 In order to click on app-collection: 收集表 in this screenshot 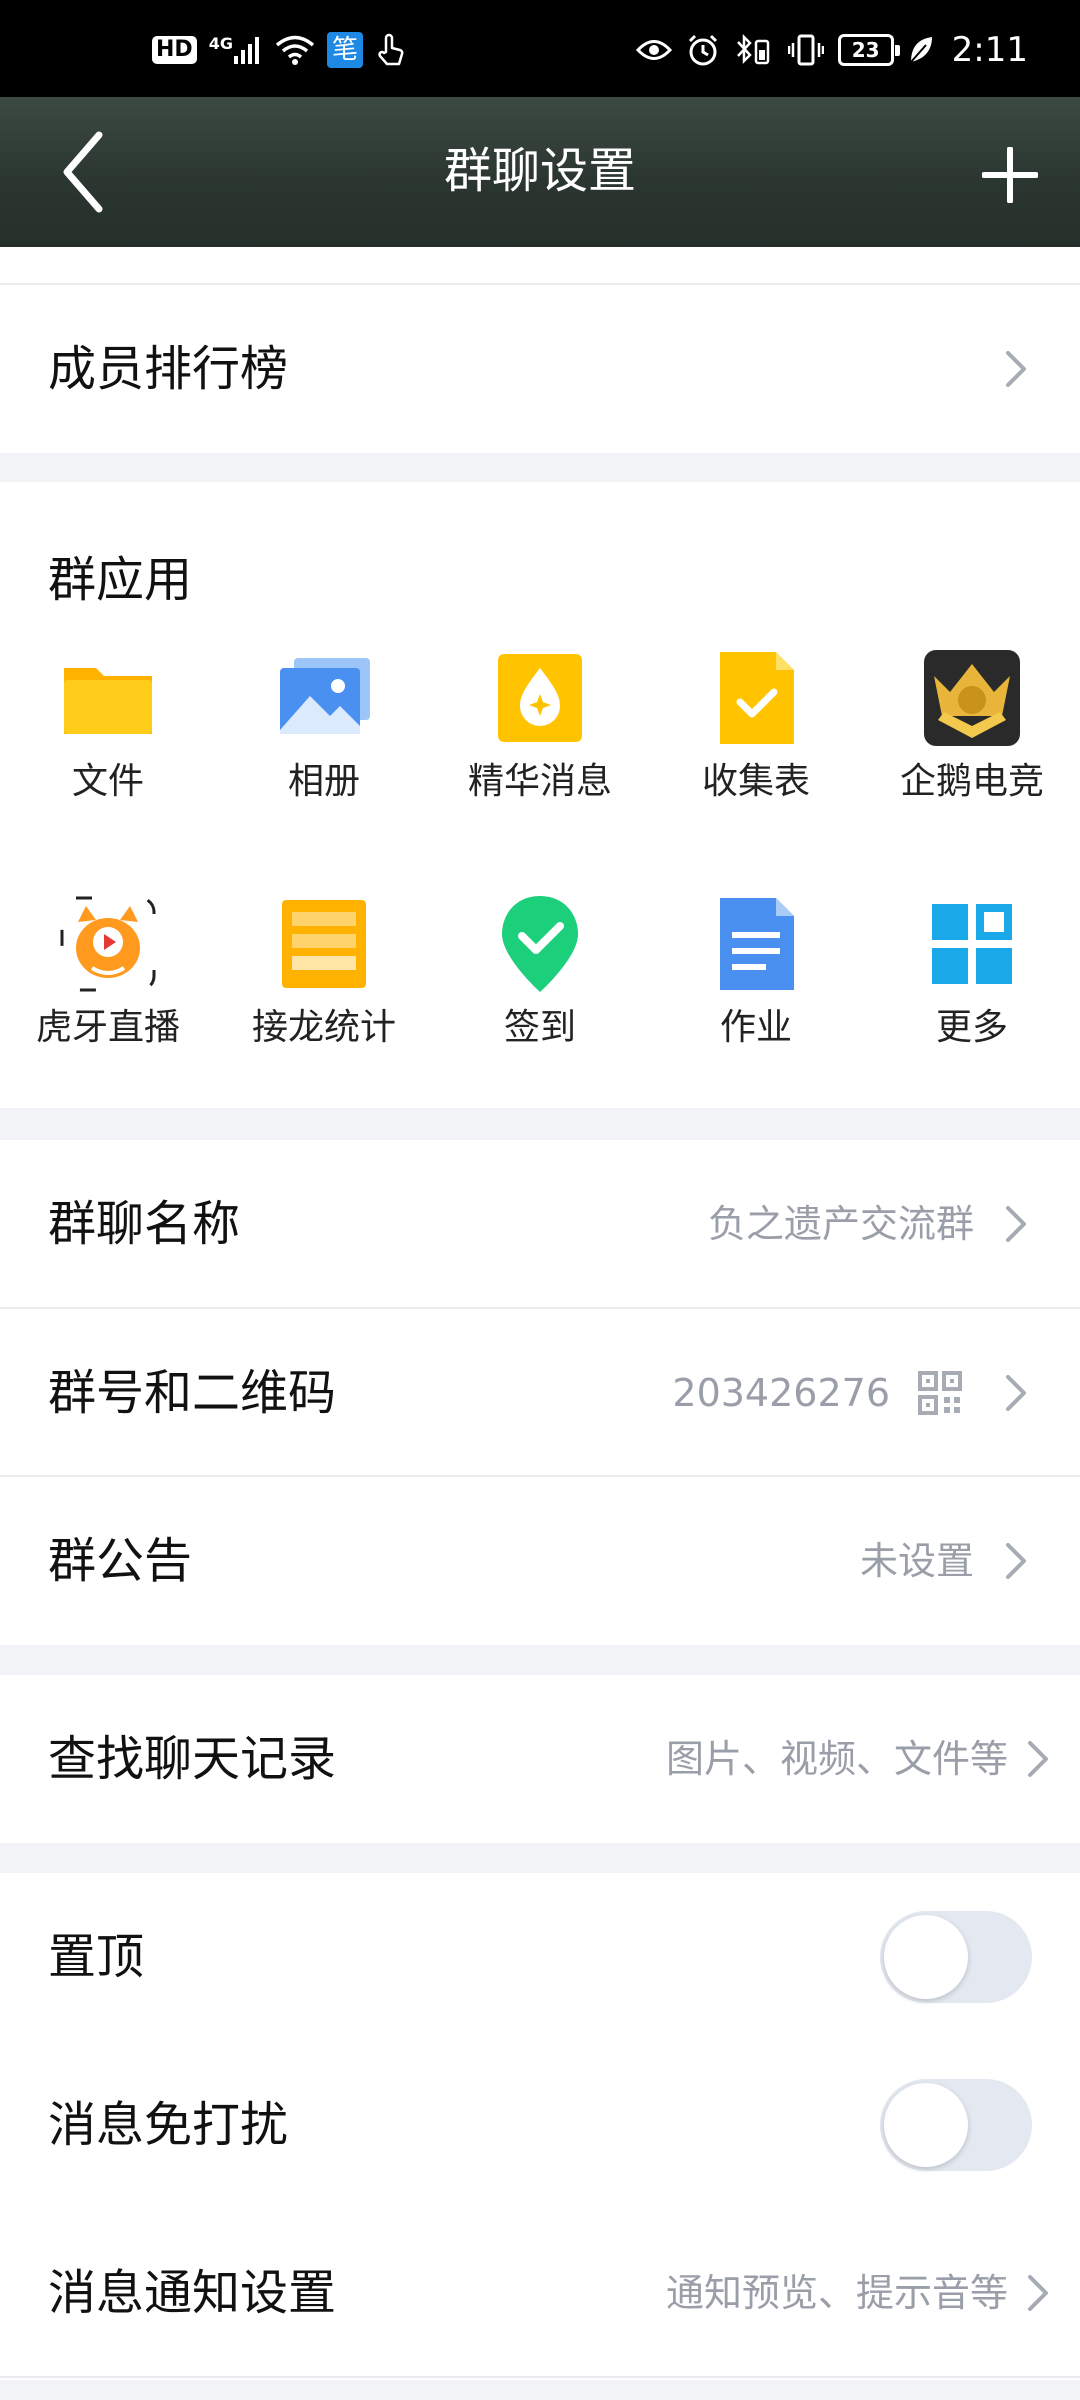, I will do `click(756, 736)`.